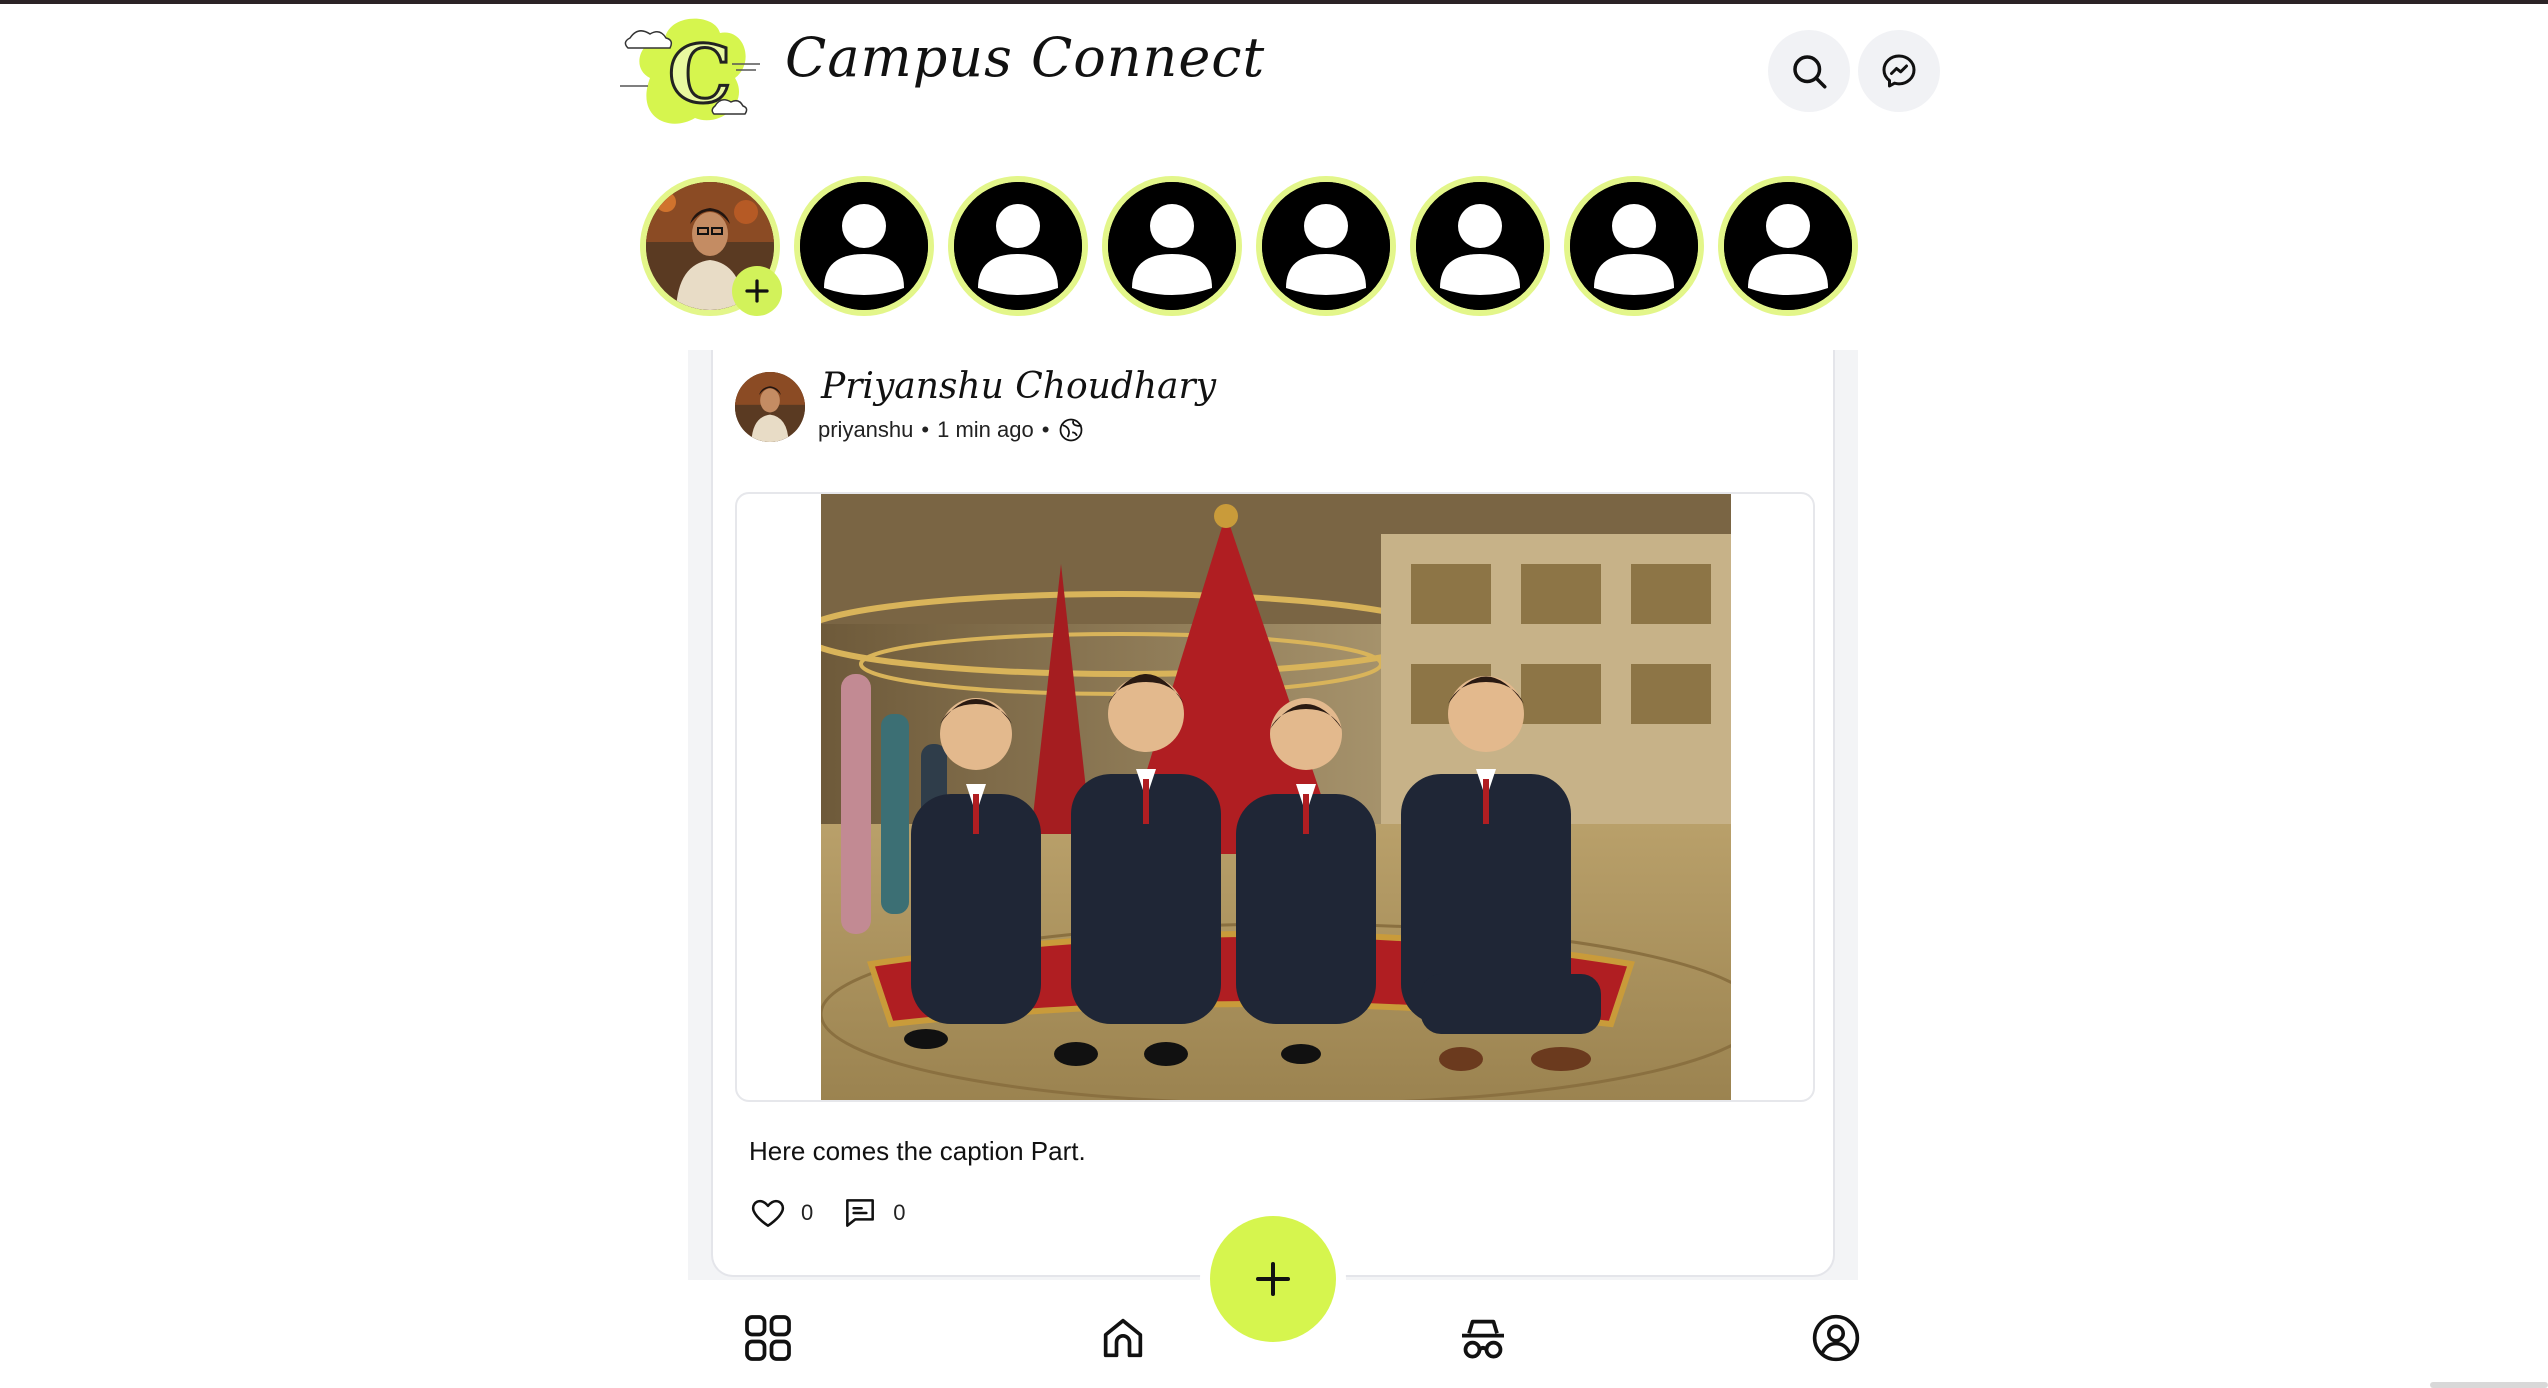  Describe the element at coordinates (1071, 430) in the screenshot. I see `globe-icon` at that location.